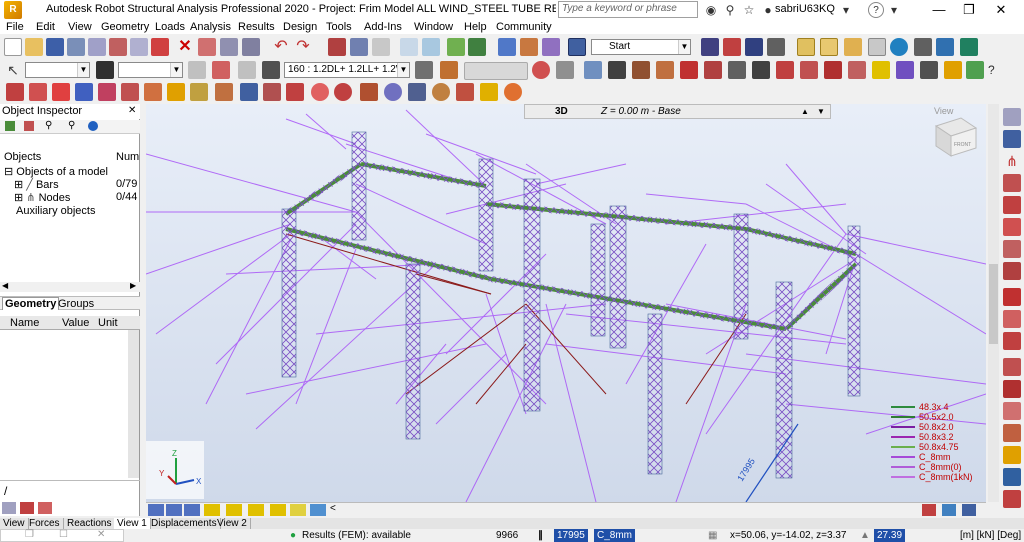  What do you see at coordinates (130, 92) in the screenshot?
I see `supports-icon` at bounding box center [130, 92].